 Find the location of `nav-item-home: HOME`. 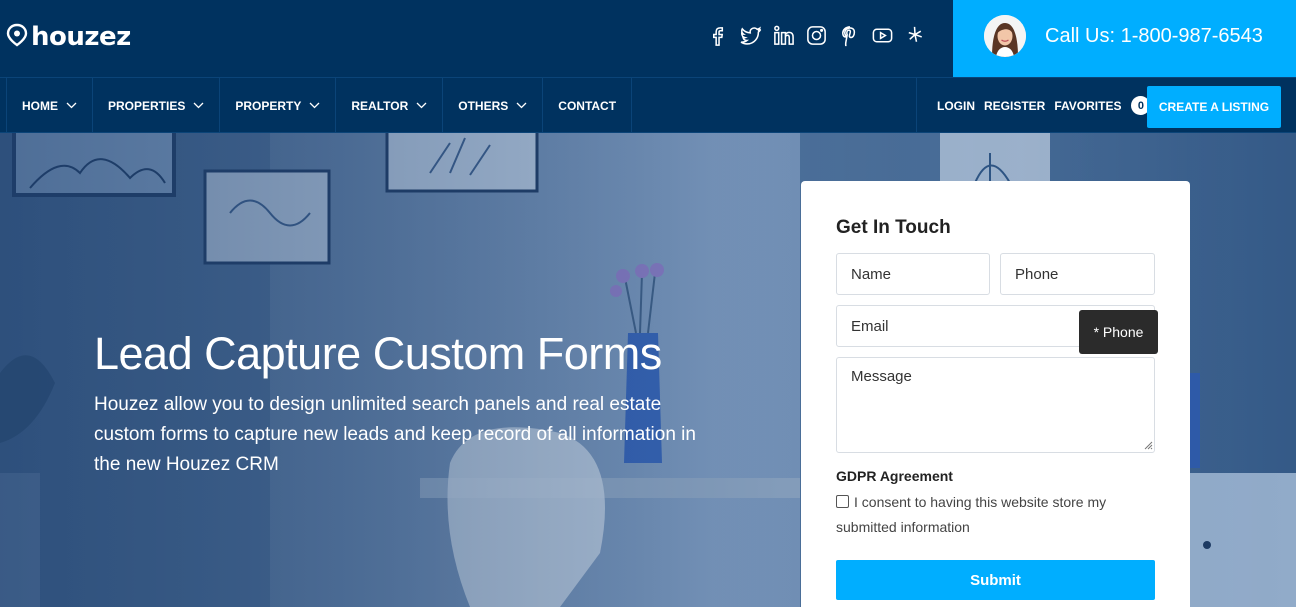

nav-item-home: HOME is located at coordinates (50, 105).